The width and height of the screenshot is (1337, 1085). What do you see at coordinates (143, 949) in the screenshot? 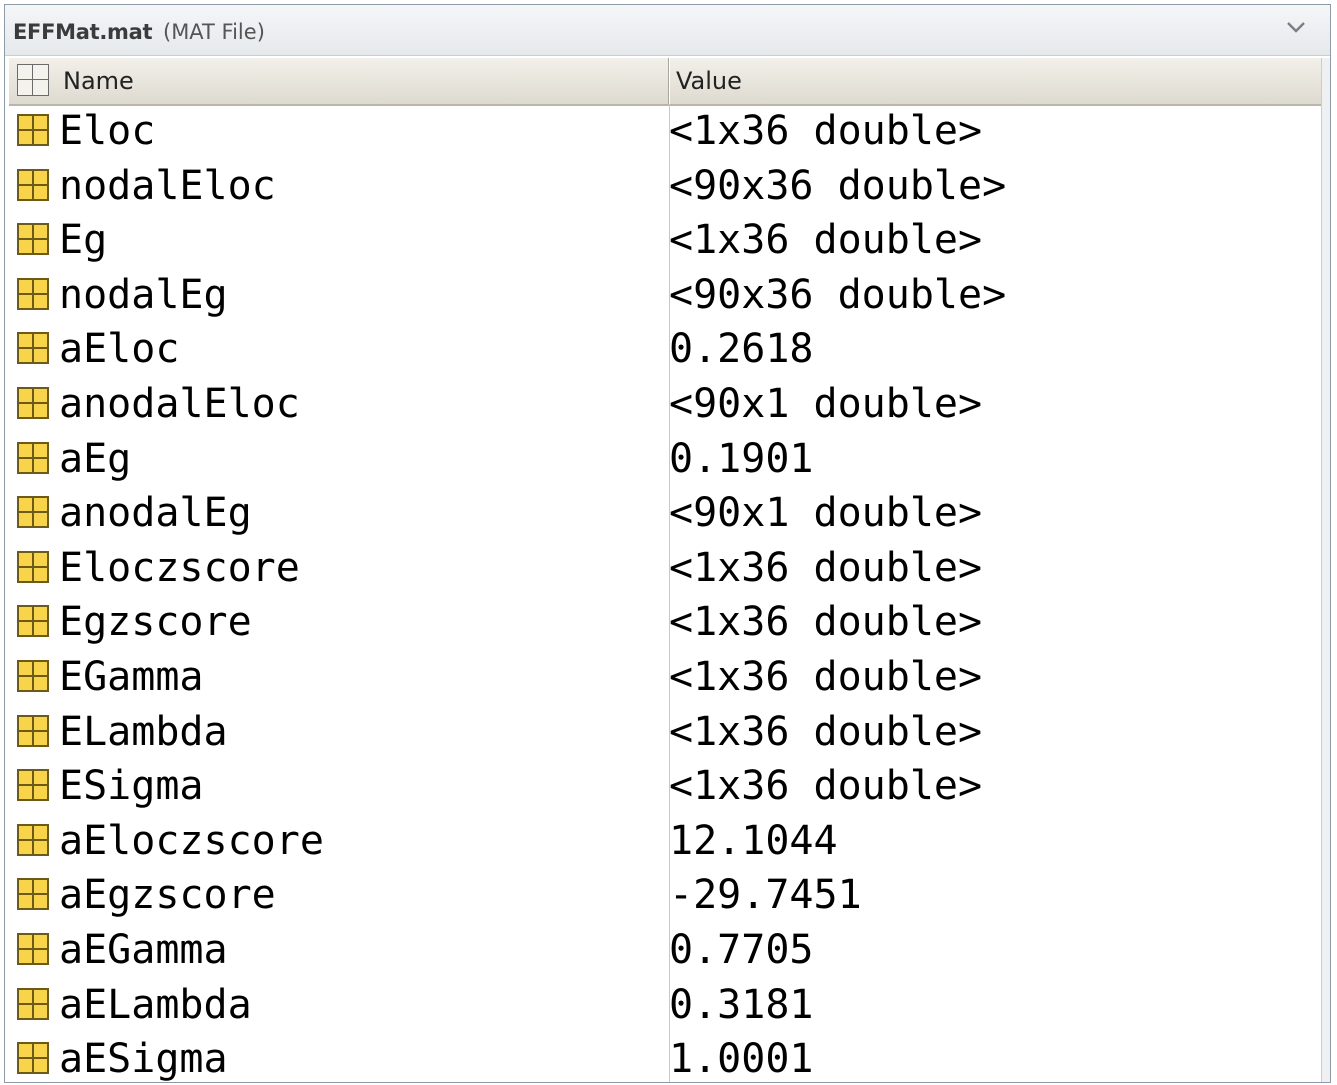
I see `variable-name: aEGamma` at bounding box center [143, 949].